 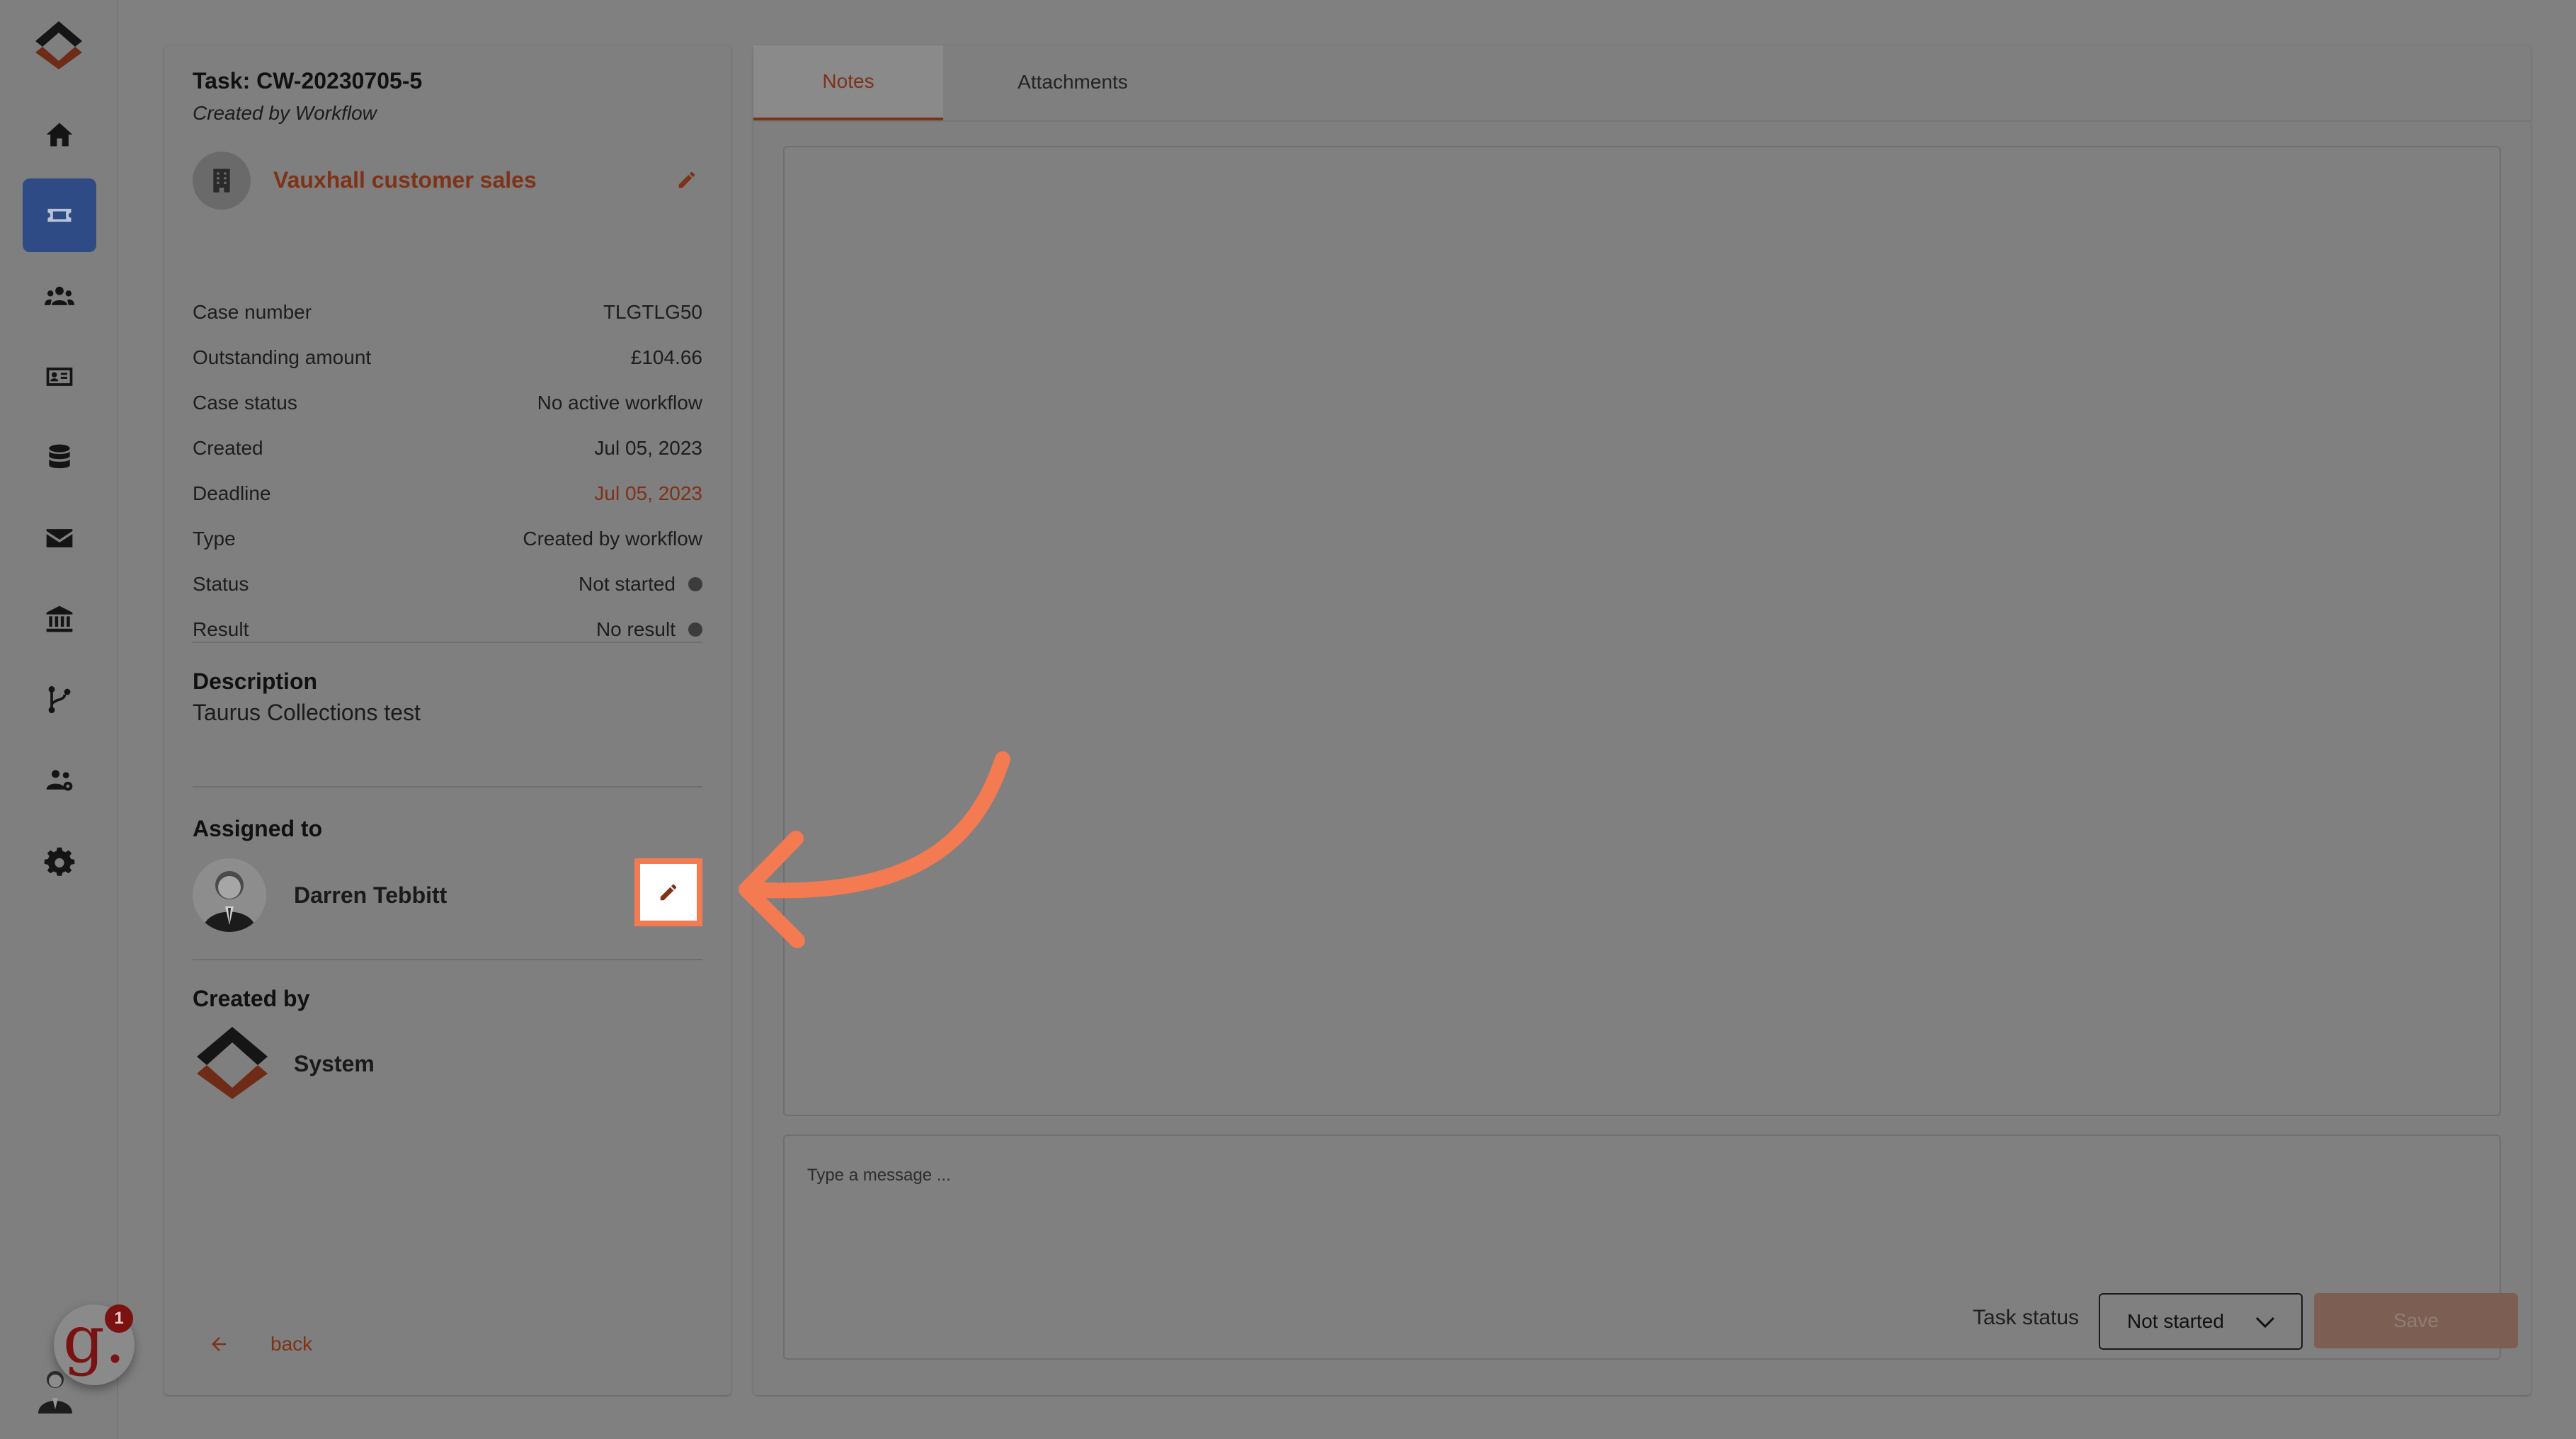 I want to click on detail-value-wrap: Not started, so click(x=640, y=584).